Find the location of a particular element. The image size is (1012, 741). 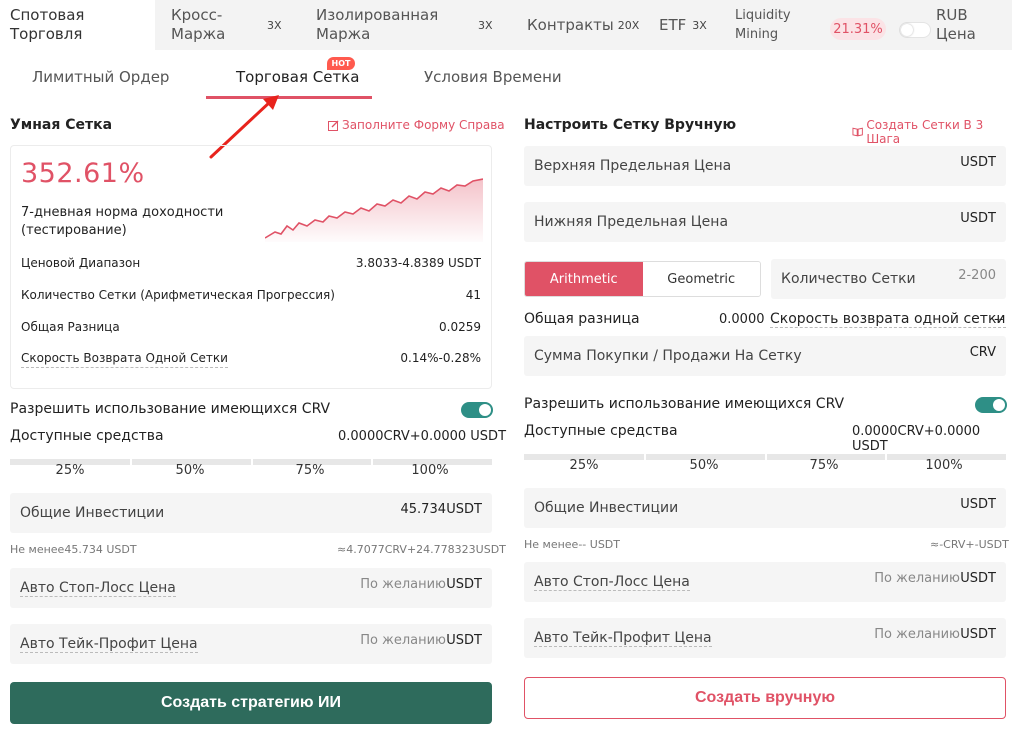

three-steps-label: Создать Сетки В 3 Шага is located at coordinates (925, 132).